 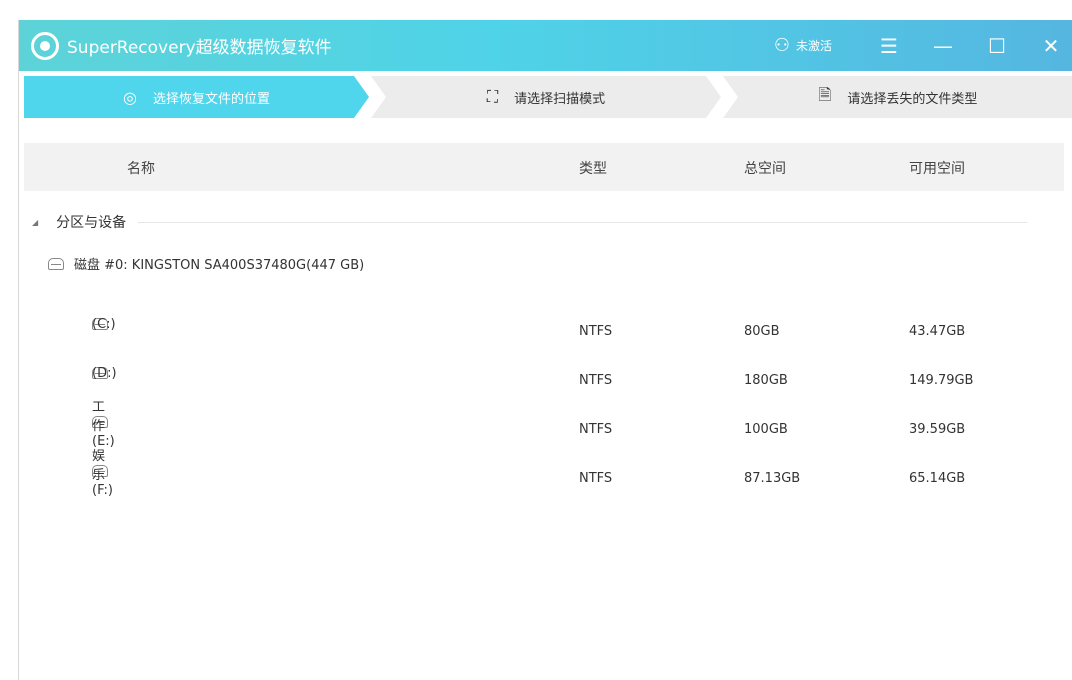 I want to click on drive-total: 100GB, so click(x=766, y=429).